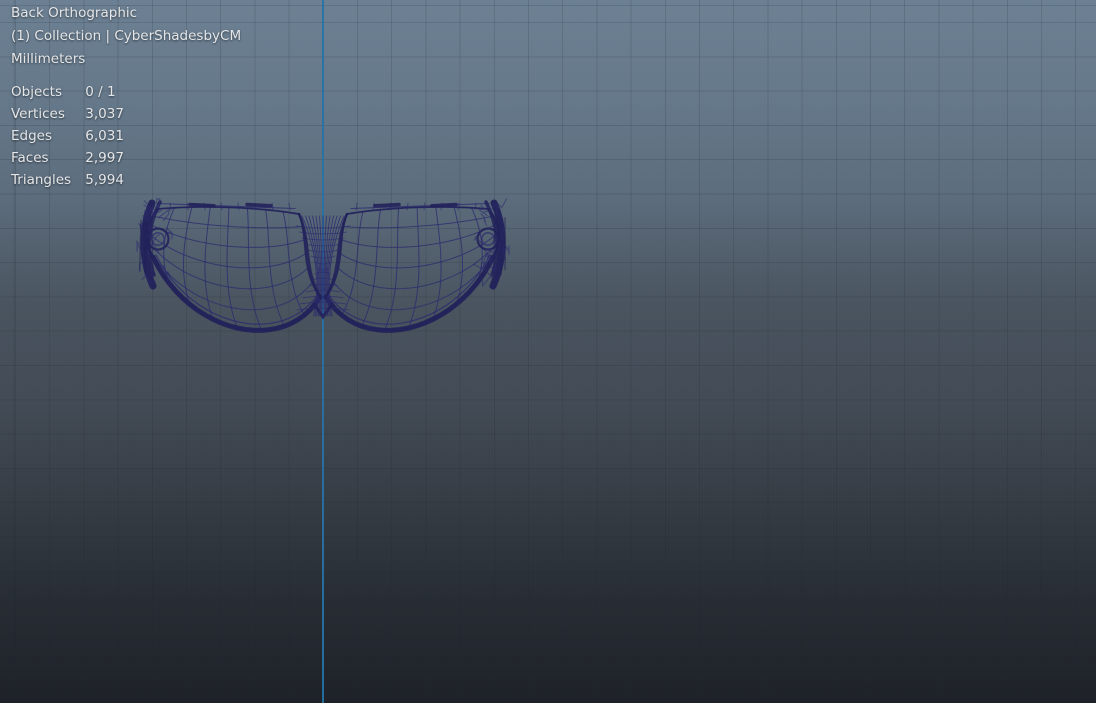 This screenshot has width=1096, height=703. What do you see at coordinates (126, 158) in the screenshot?
I see `stat-row: Faces 2,997` at bounding box center [126, 158].